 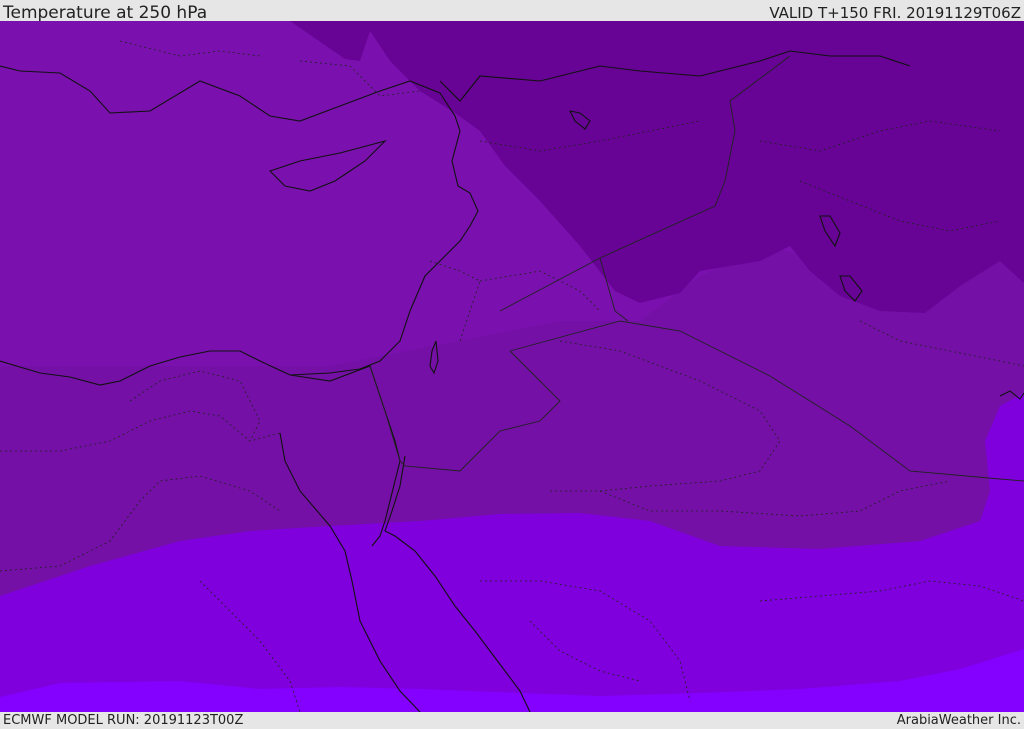 What do you see at coordinates (123, 720) in the screenshot?
I see `model-run-label: ECMWF MODEL RUN: 20191123T00Z` at bounding box center [123, 720].